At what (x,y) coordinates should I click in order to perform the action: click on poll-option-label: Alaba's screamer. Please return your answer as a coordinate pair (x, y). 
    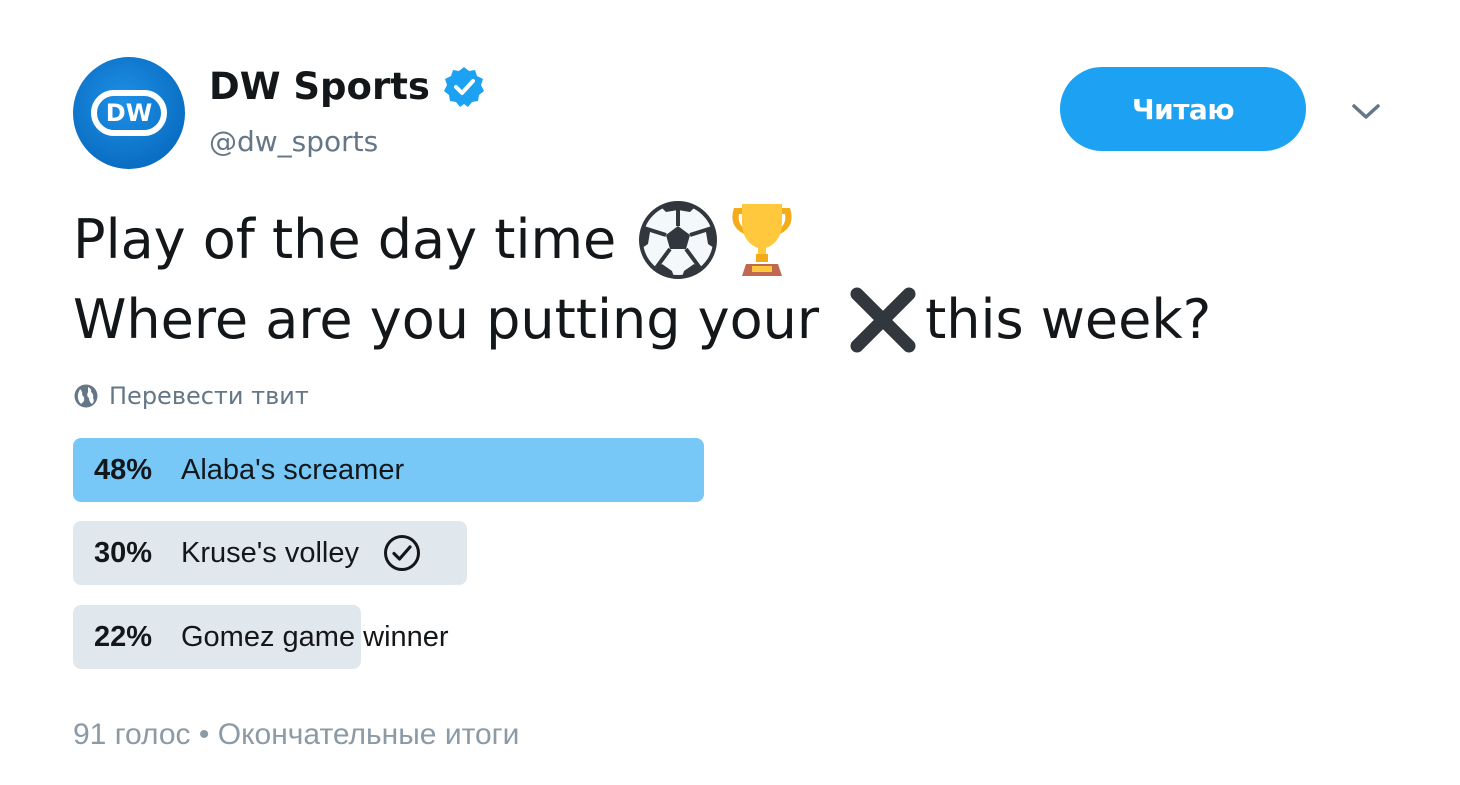
    Looking at the image, I should click on (293, 469).